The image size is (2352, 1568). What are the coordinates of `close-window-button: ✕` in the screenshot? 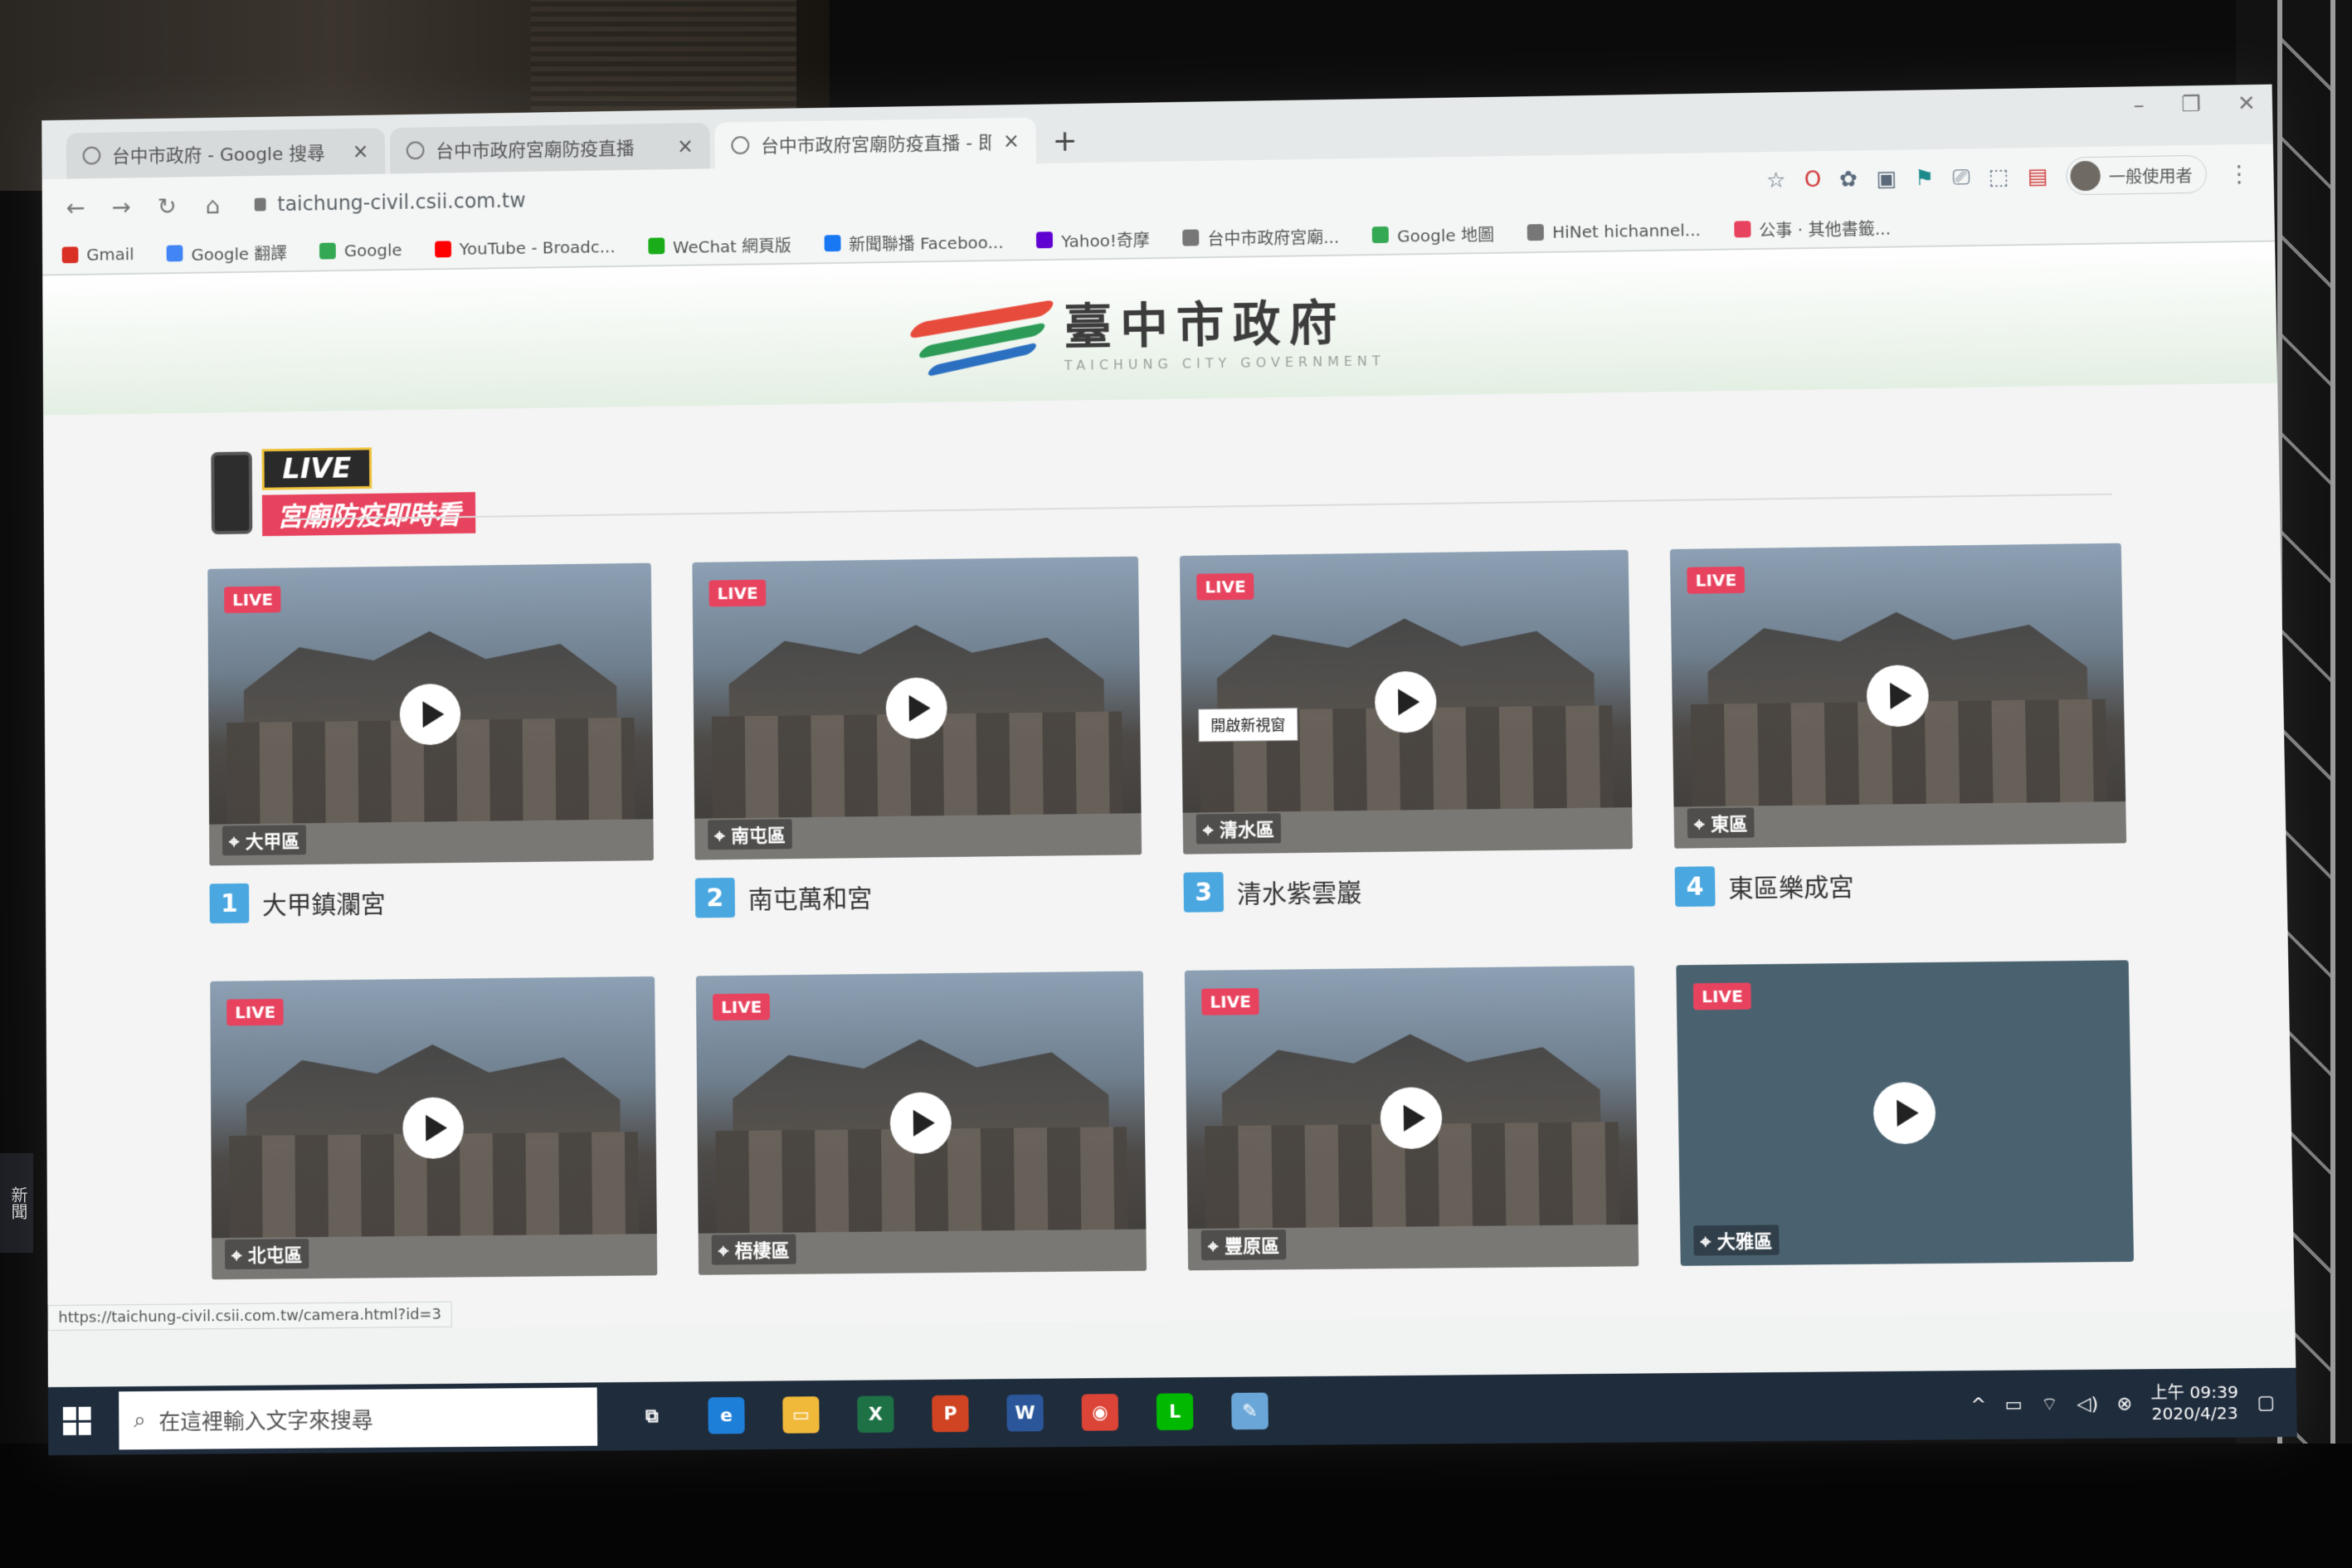 It's located at (2247, 103).